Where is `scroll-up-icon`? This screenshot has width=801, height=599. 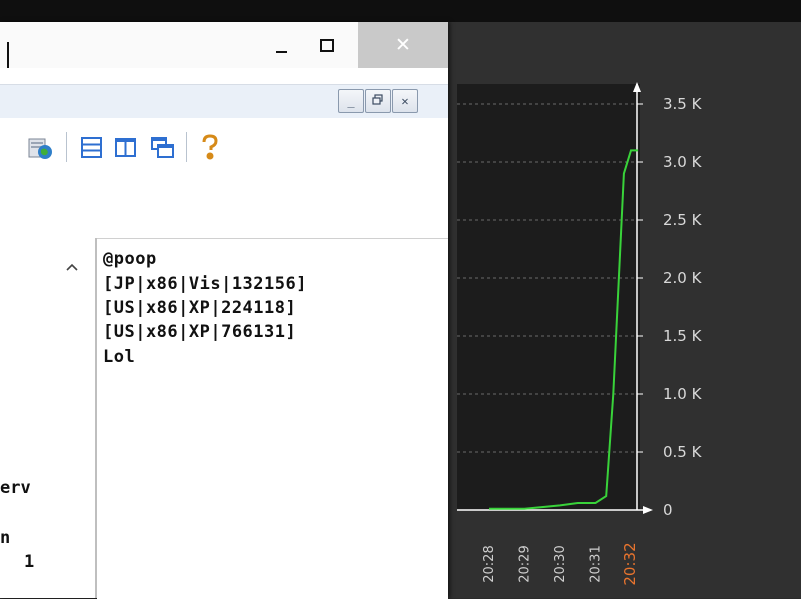 scroll-up-icon is located at coordinates (72, 267).